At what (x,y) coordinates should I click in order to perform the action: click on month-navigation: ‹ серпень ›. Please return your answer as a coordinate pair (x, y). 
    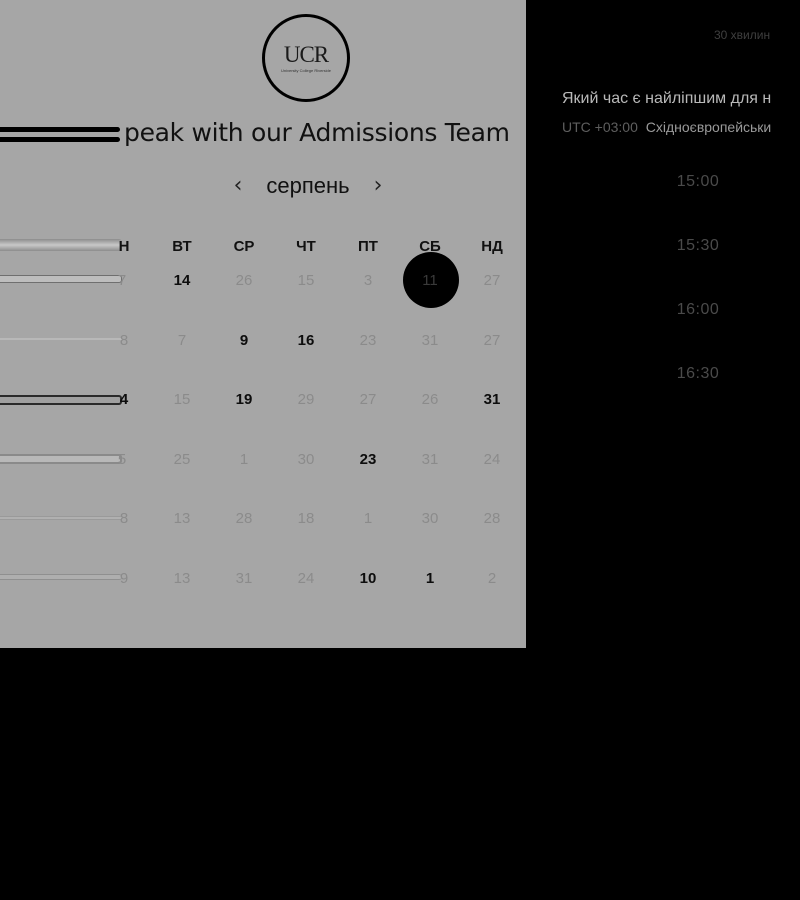
    Looking at the image, I should click on (308, 186).